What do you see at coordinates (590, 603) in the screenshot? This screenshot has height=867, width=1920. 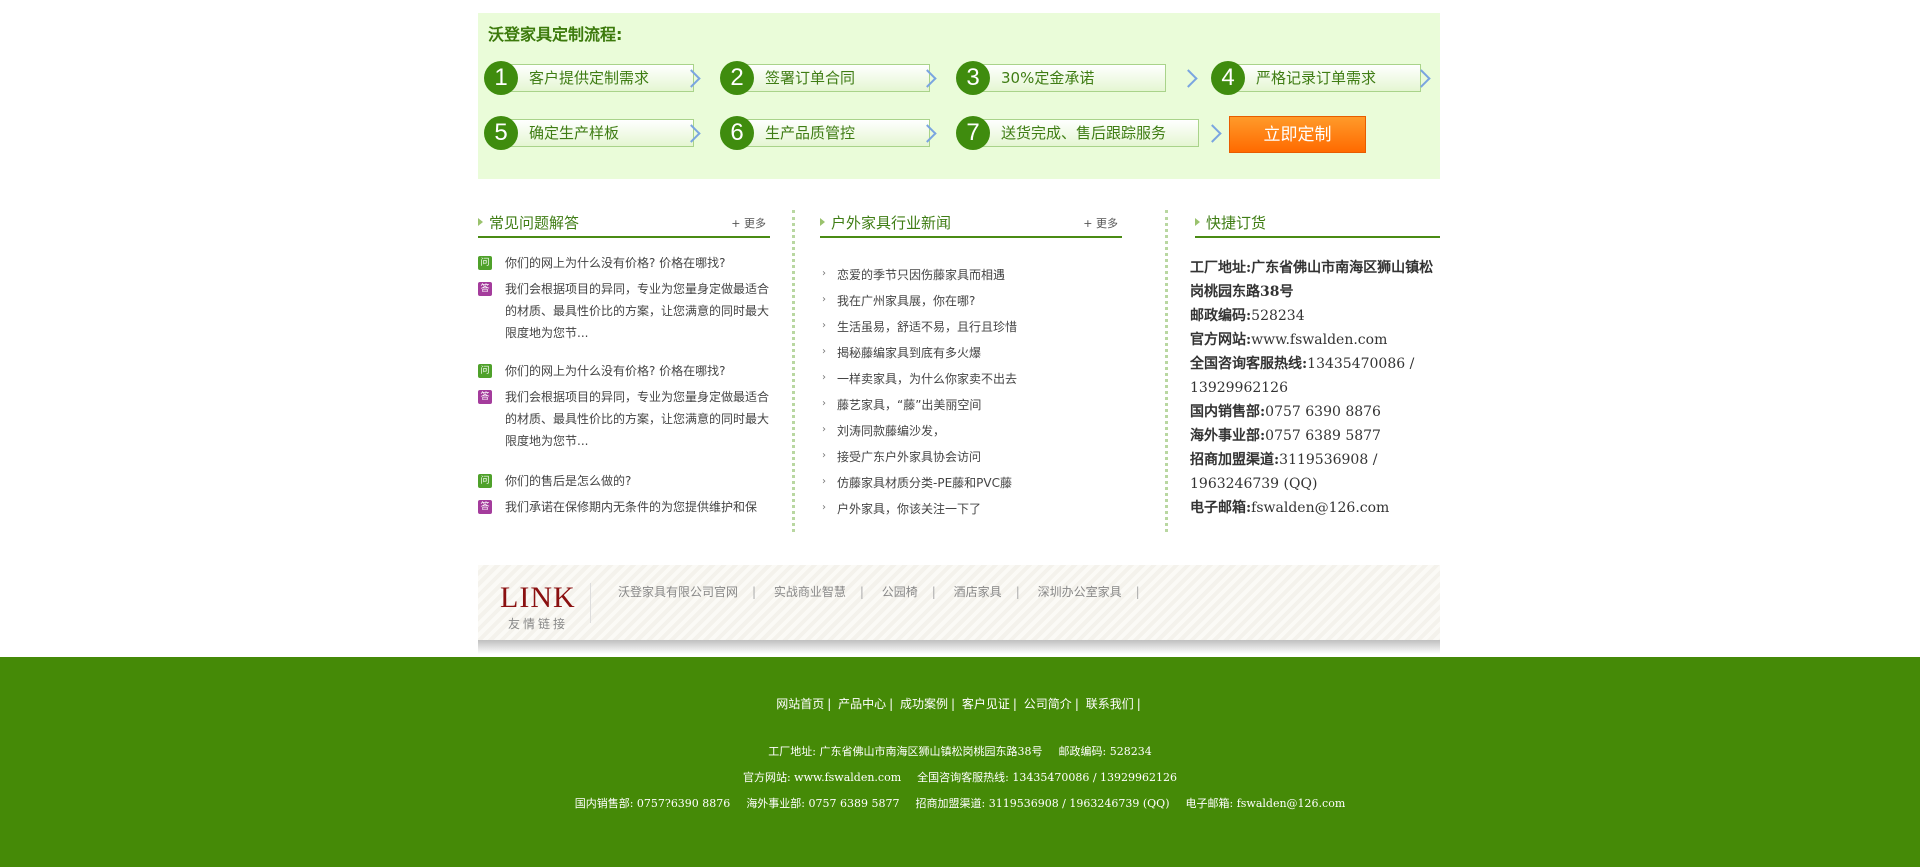 I see `divider` at bounding box center [590, 603].